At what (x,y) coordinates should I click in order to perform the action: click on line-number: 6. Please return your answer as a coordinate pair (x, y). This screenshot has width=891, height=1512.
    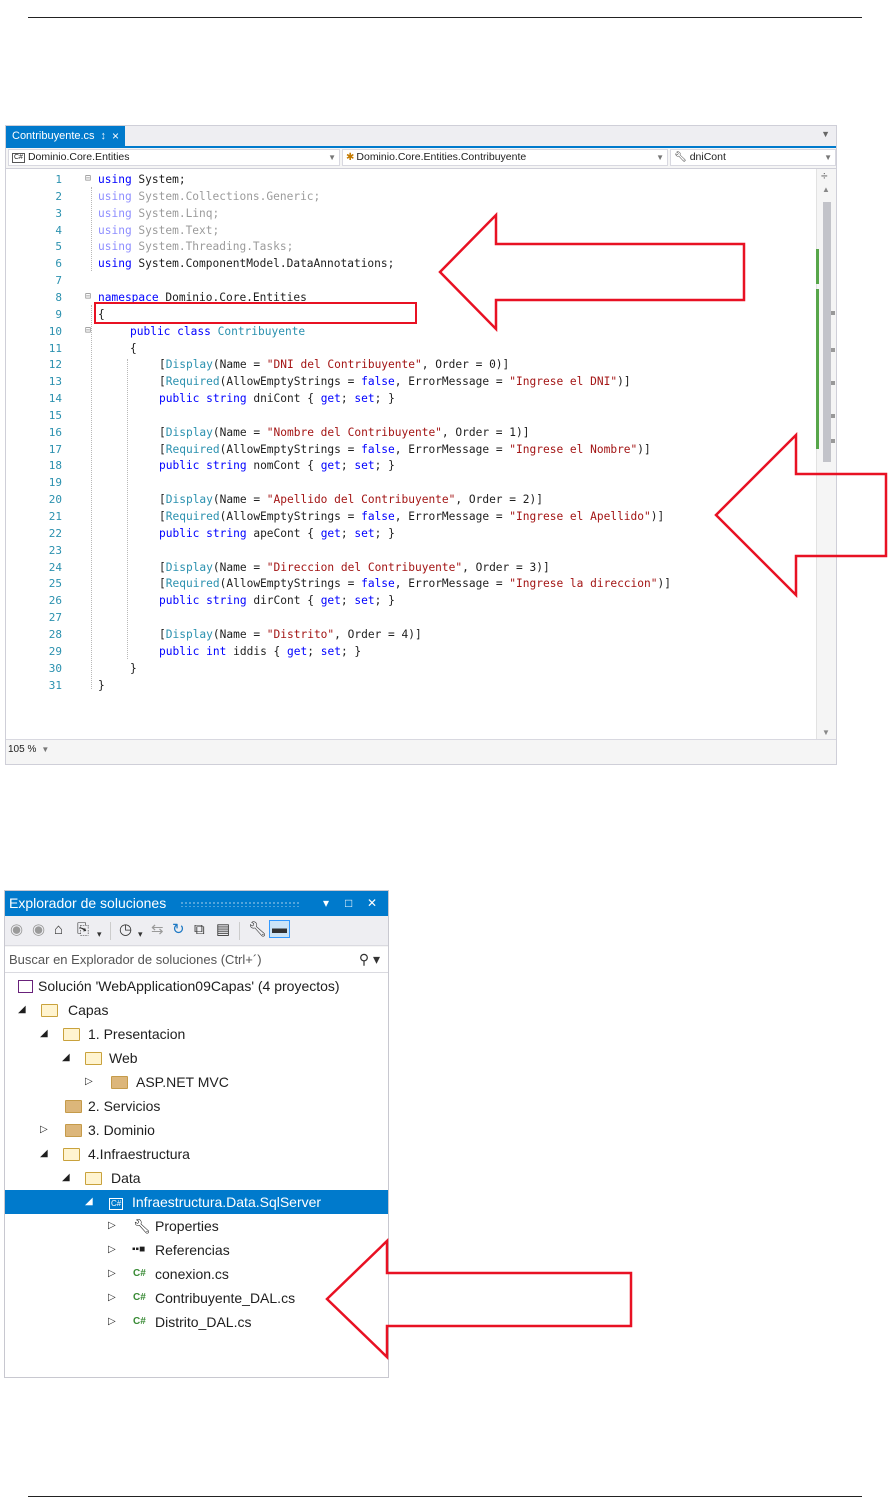
    Looking at the image, I should click on (58, 264).